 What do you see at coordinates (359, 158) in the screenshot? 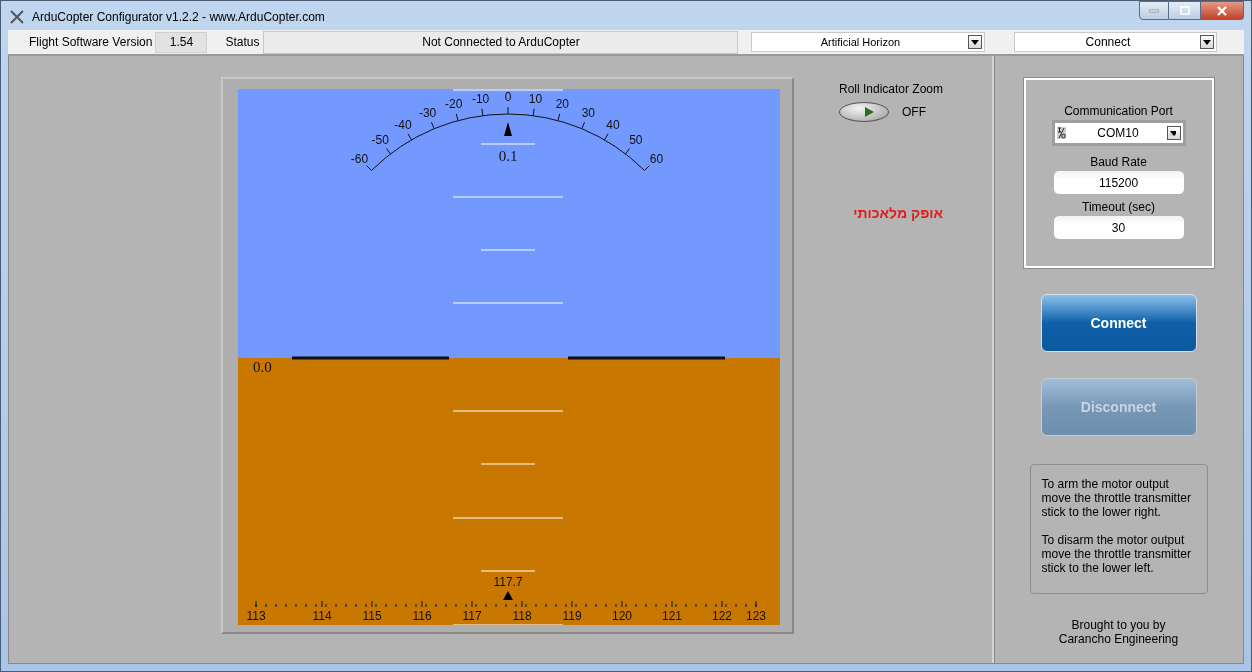
I see `roll-scale-label: -60` at bounding box center [359, 158].